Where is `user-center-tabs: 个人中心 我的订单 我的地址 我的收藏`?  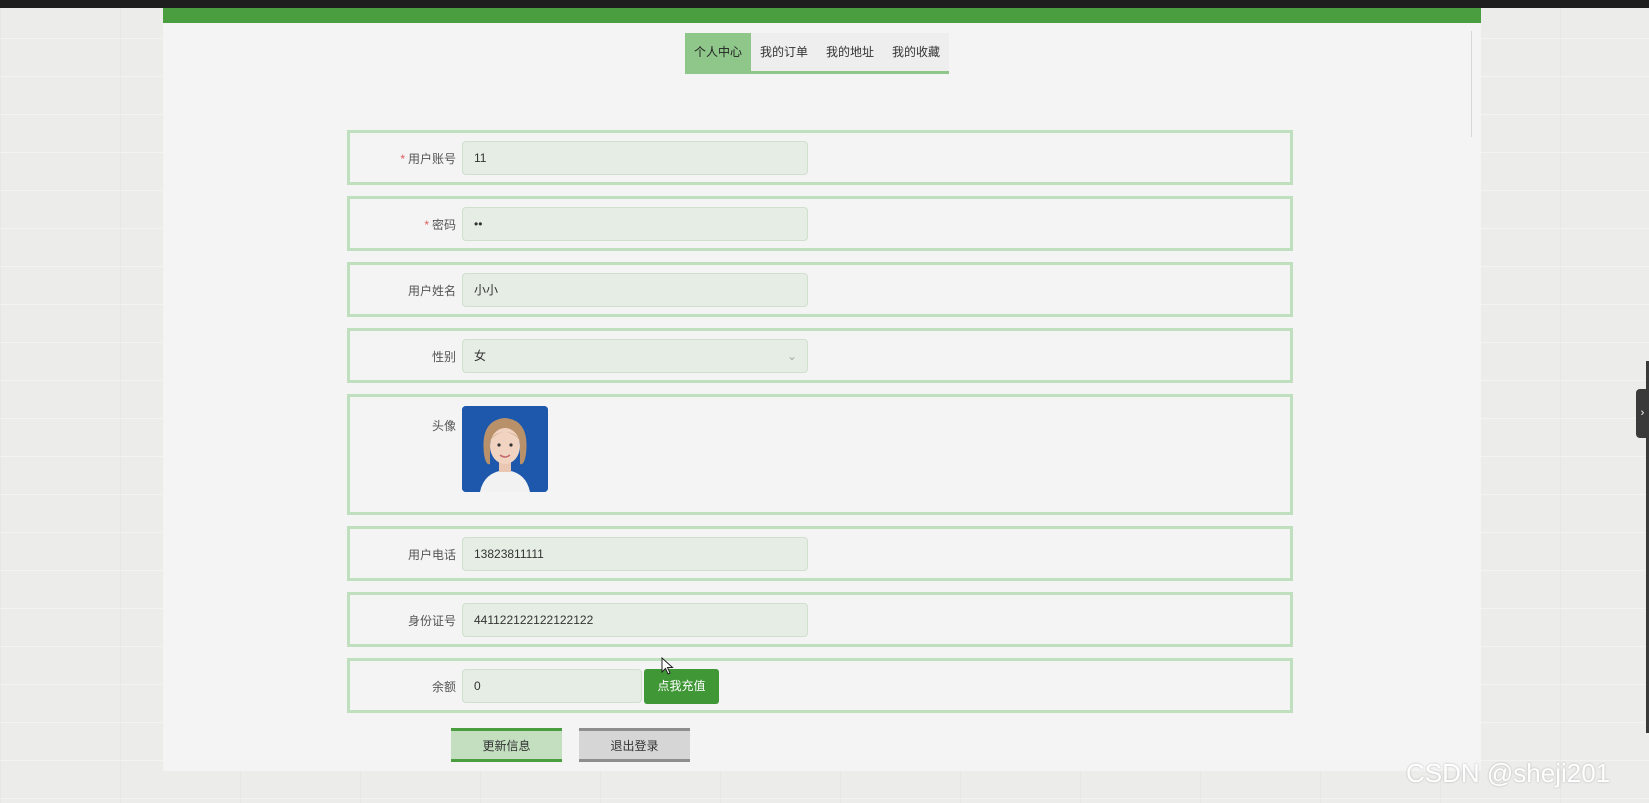
user-center-tabs: 个人中心 我的订单 我的地址 我的收藏 is located at coordinates (817, 53).